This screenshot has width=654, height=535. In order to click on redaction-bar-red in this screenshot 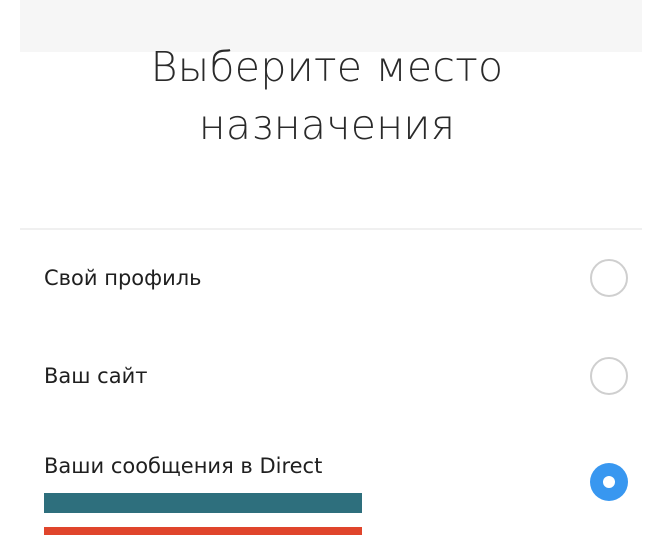, I will do `click(203, 531)`.